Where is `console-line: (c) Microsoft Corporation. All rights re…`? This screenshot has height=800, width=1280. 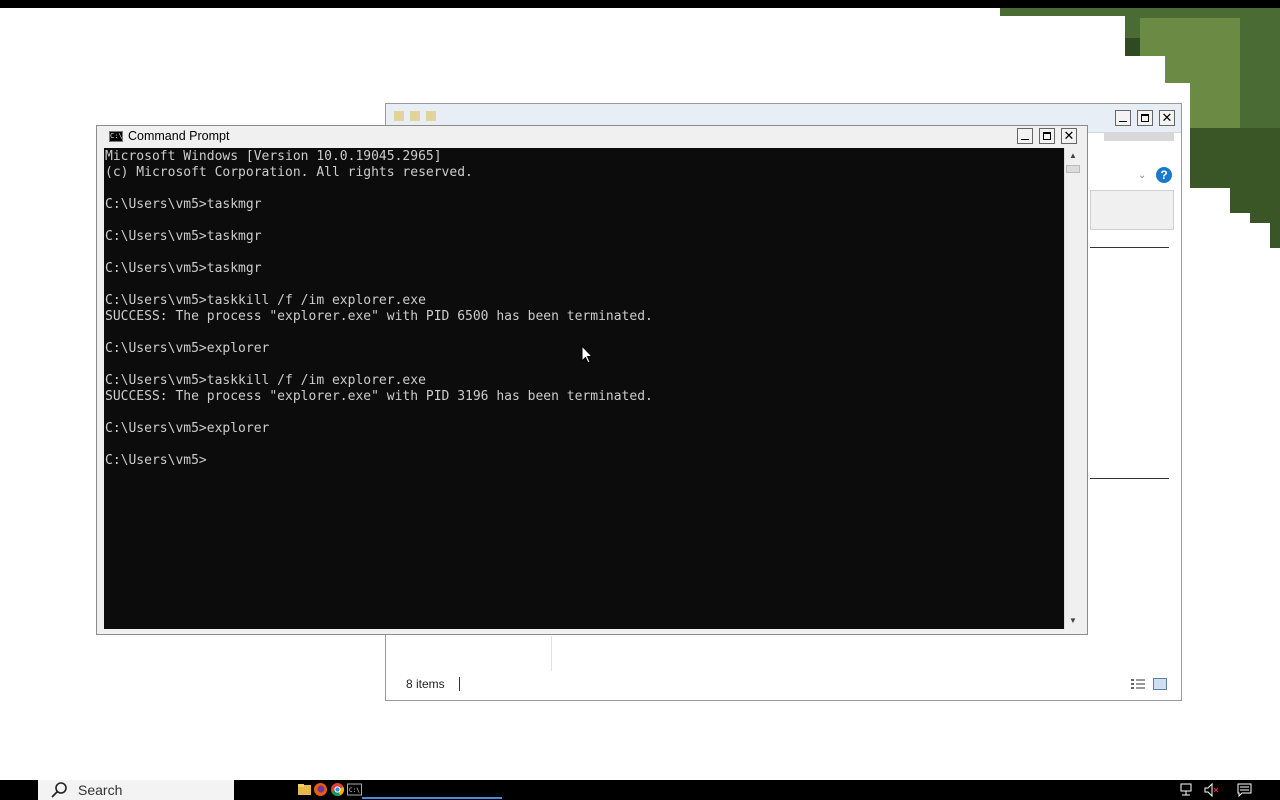 console-line: (c) Microsoft Corporation. All rights re… is located at coordinates (289, 172).